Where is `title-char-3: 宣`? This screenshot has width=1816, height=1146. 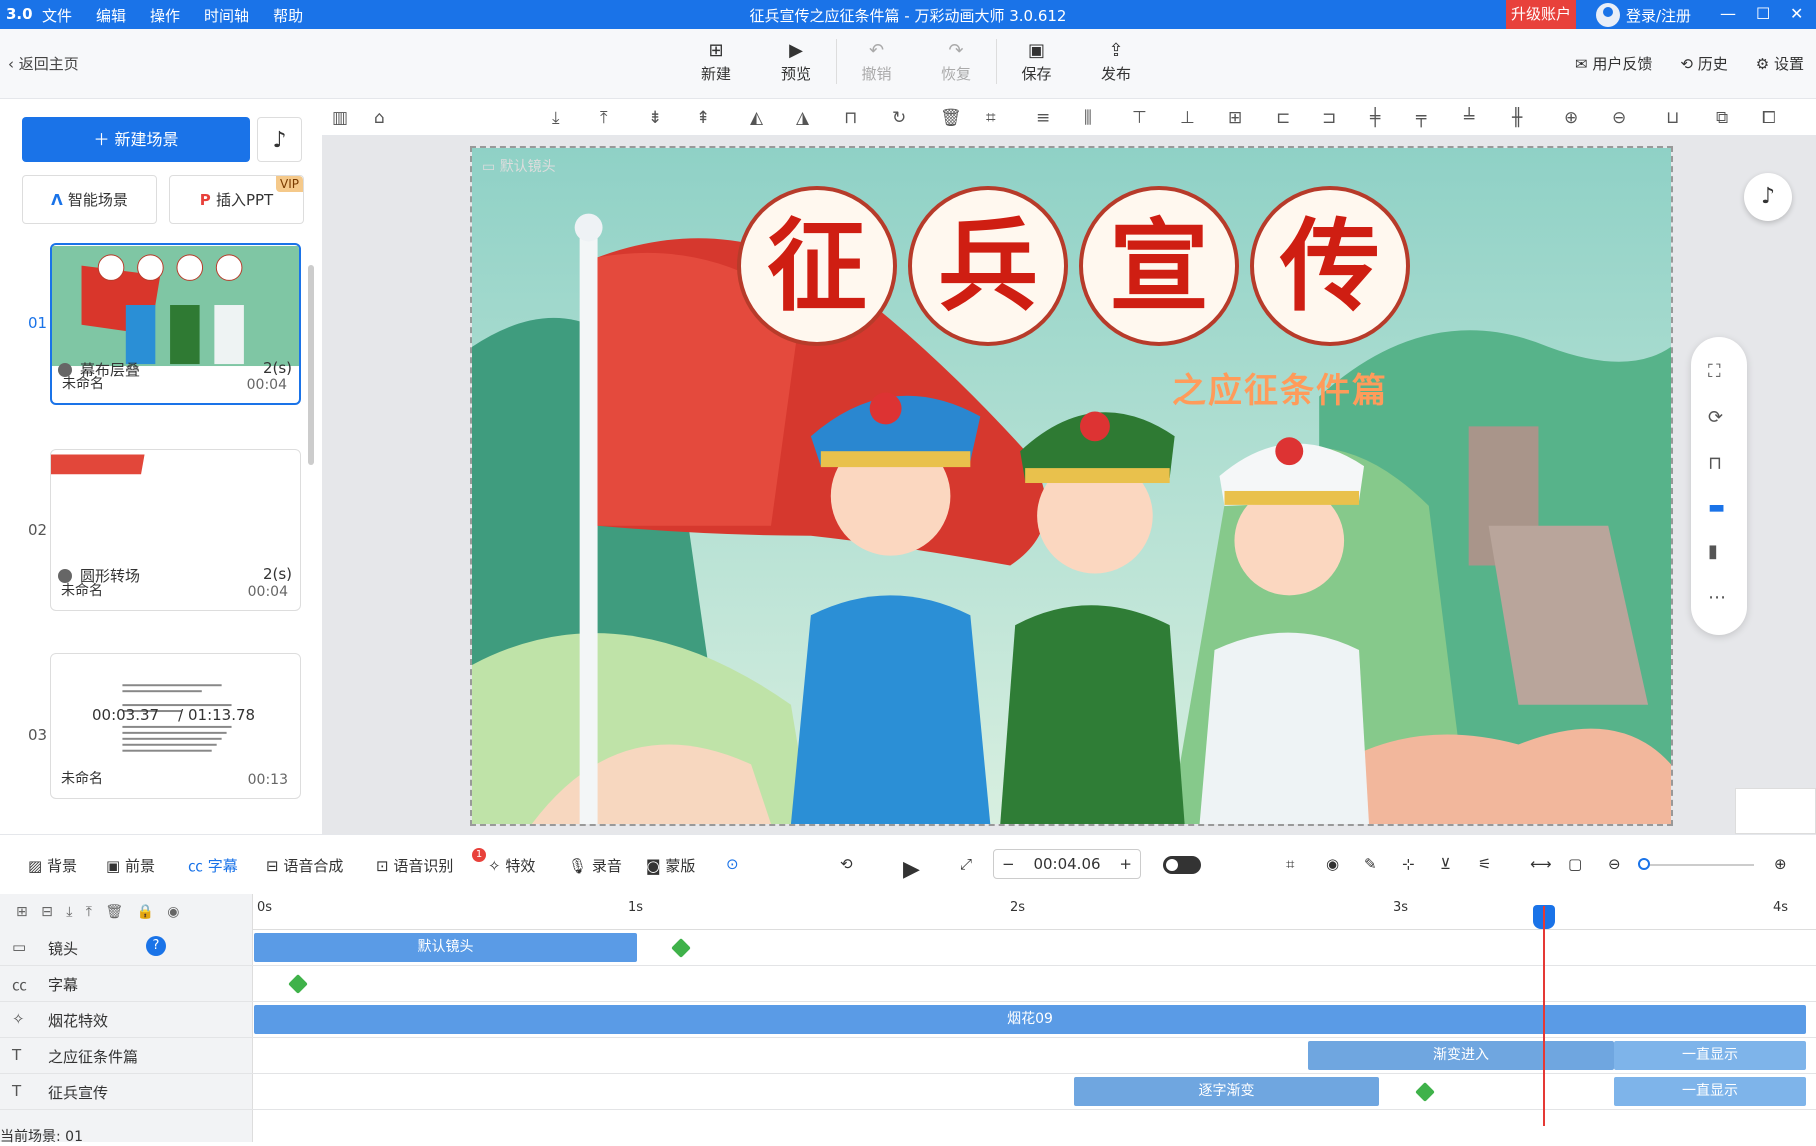
title-char-3: 宣 is located at coordinates (1159, 266).